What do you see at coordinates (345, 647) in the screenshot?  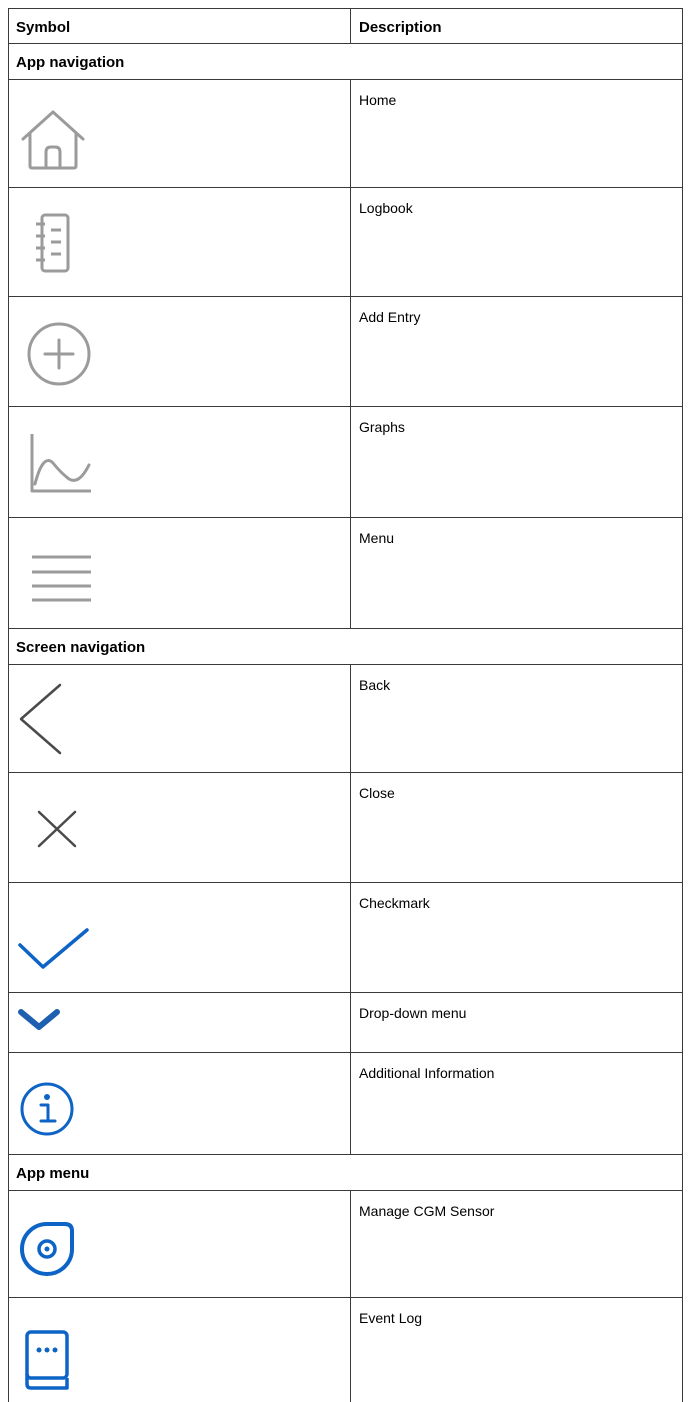 I see `section-screen-navigation: Screen navigation` at bounding box center [345, 647].